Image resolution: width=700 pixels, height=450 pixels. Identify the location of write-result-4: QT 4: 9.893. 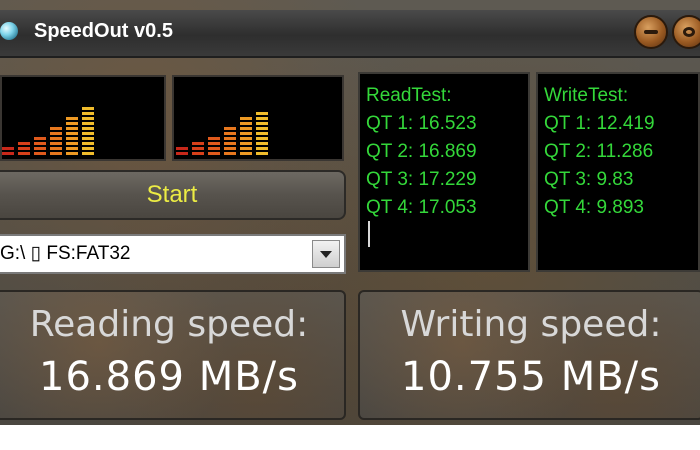
(594, 207).